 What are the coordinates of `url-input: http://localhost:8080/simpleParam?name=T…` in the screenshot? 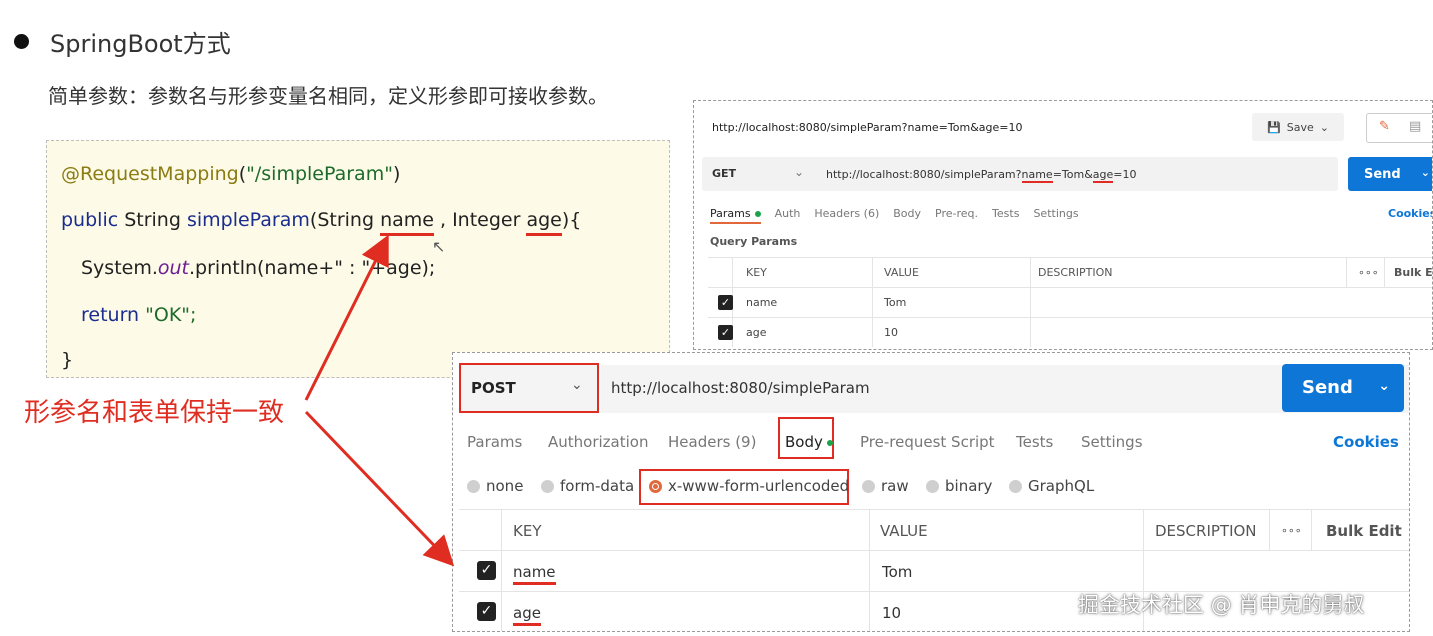 It's located at (981, 175).